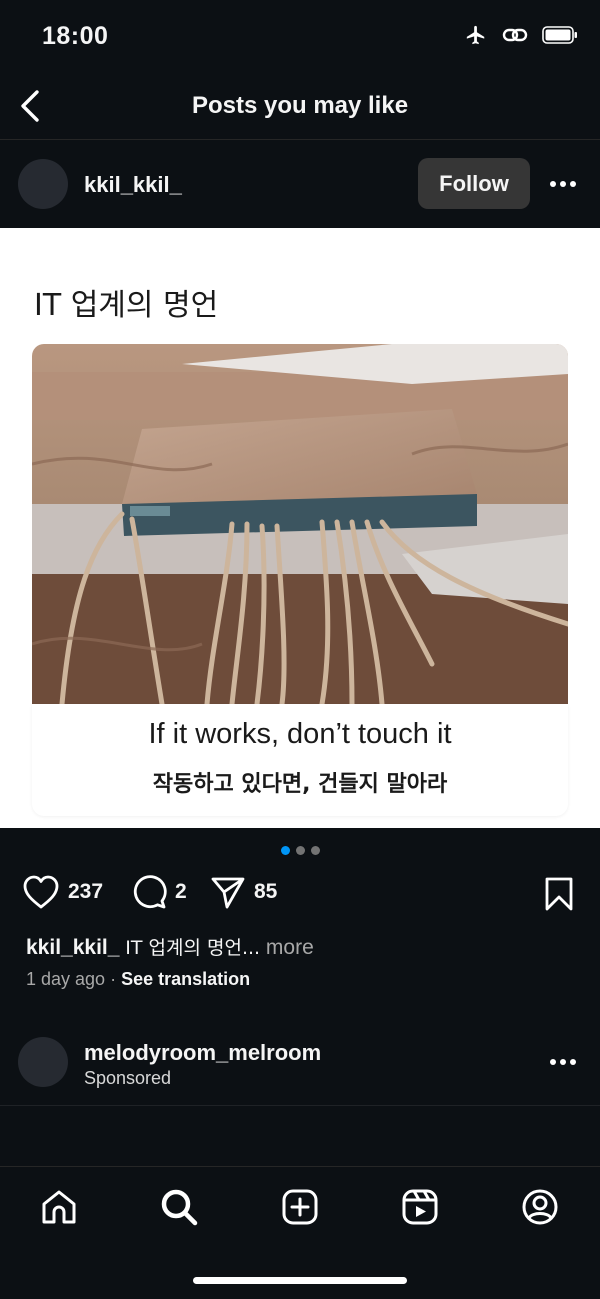 The image size is (600, 1299). I want to click on media-title: IT 업계의 명언, so click(126, 305).